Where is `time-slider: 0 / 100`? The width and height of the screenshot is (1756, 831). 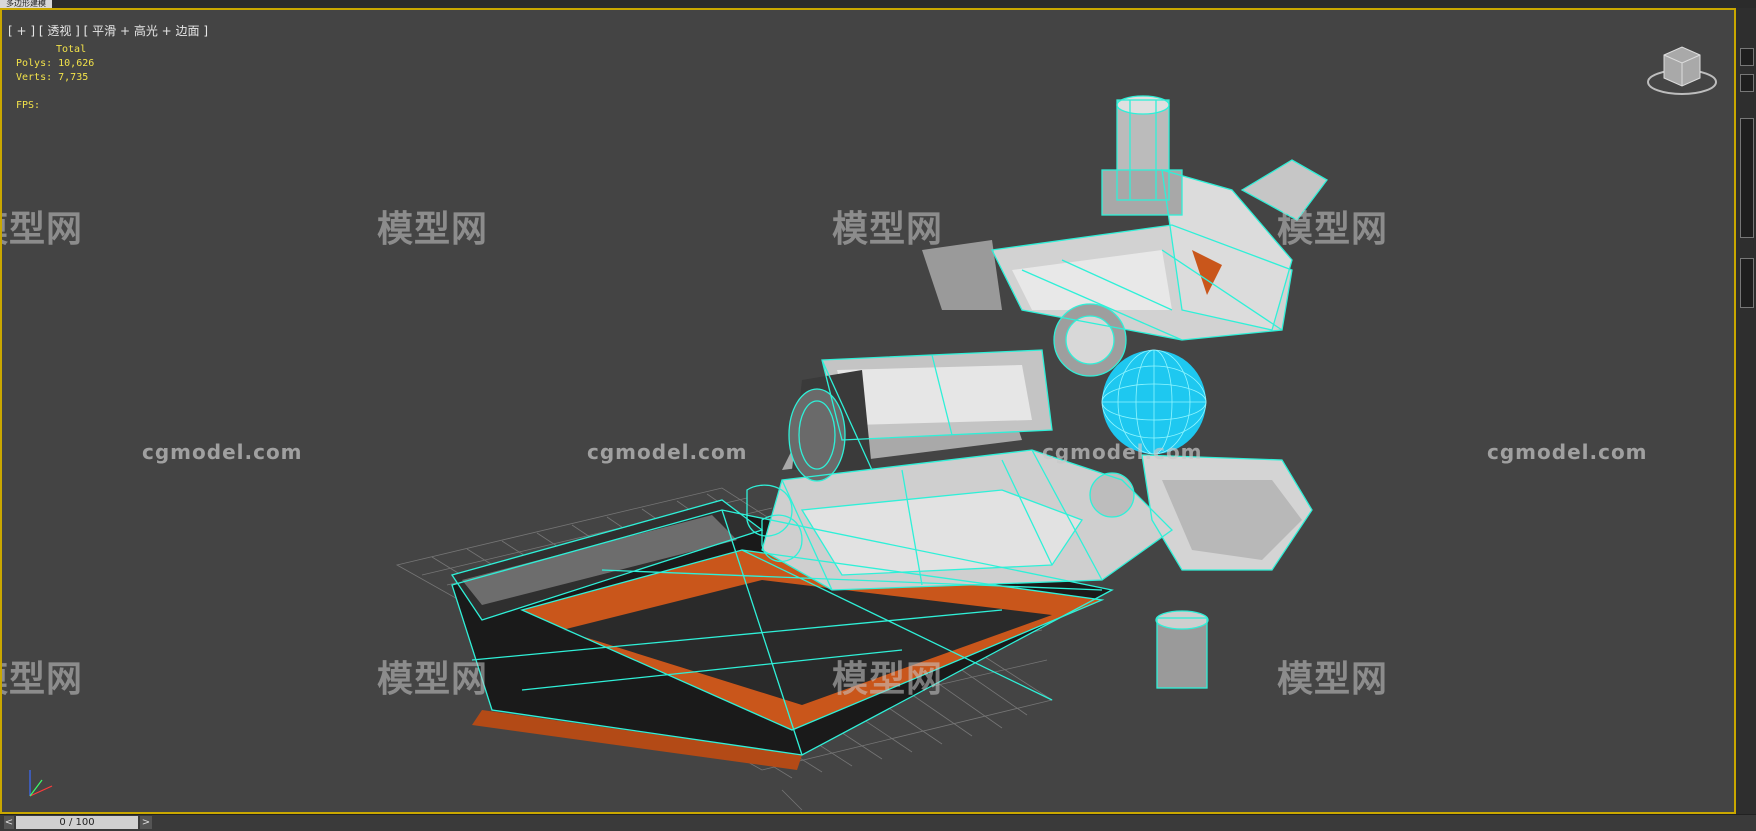 time-slider: 0 / 100 is located at coordinates (77, 822).